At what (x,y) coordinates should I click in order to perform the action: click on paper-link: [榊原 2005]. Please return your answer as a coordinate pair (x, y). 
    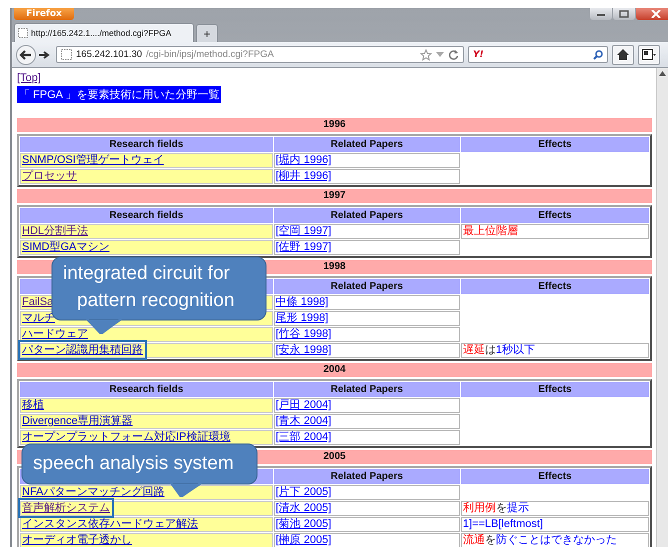
    Looking at the image, I should click on (304, 540).